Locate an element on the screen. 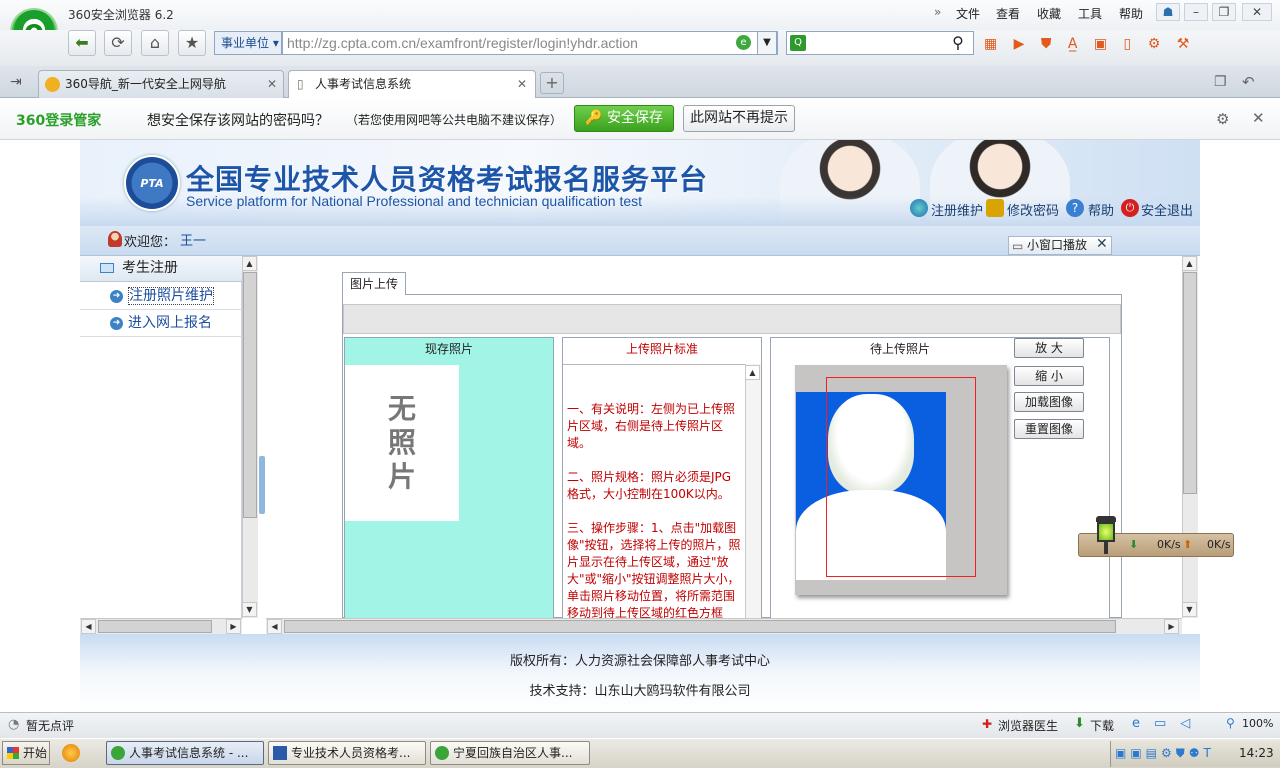  register-maintain-icon is located at coordinates (919, 208).